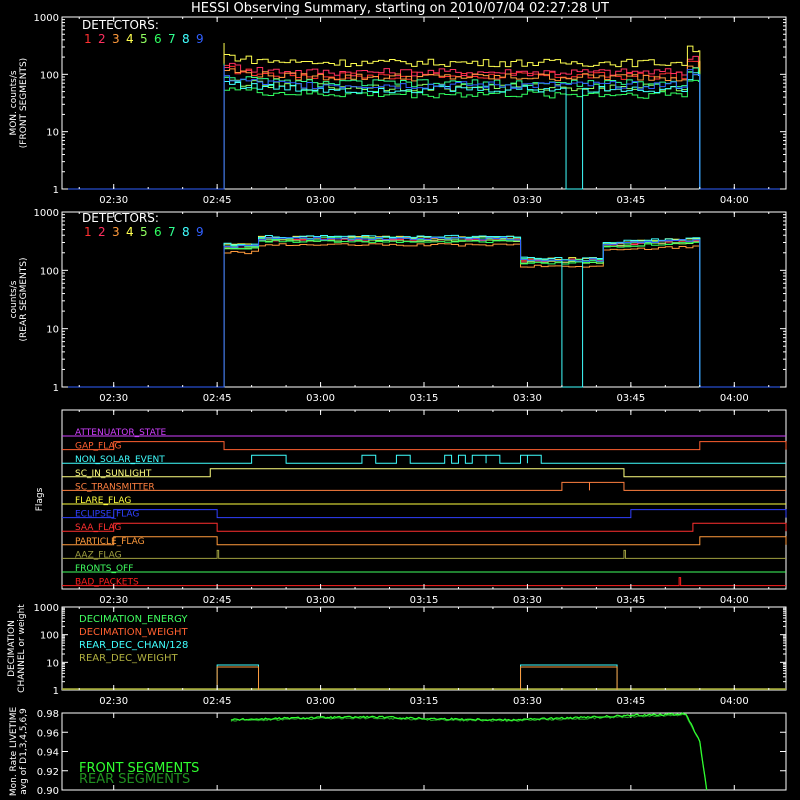 This screenshot has height=800, width=800. I want to click on y-axis-label: Flags, so click(40, 499).